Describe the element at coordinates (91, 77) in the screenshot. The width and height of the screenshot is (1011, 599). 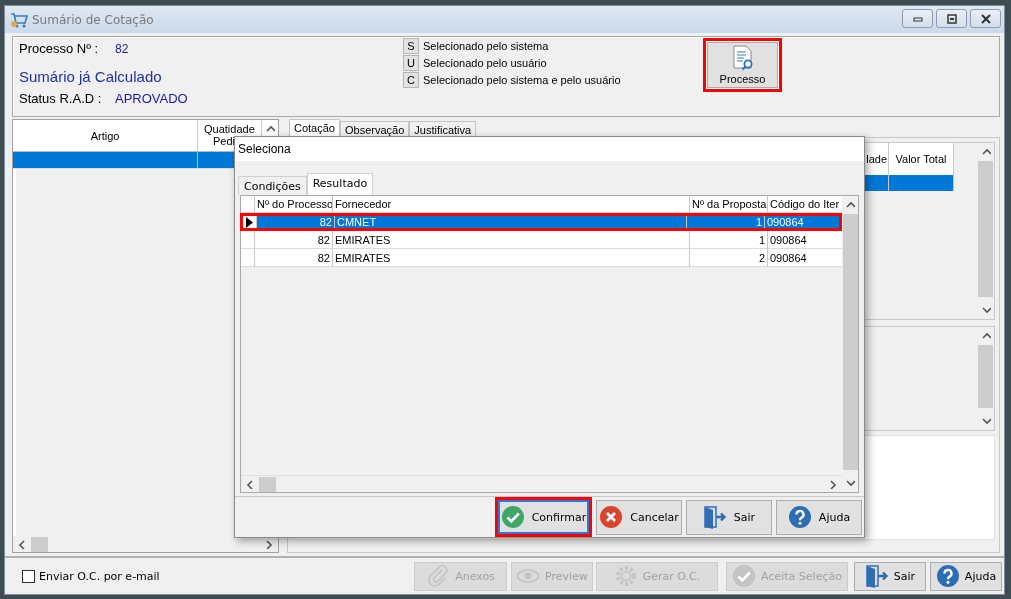
I see `summary-status: Sumário já Calculado` at that location.